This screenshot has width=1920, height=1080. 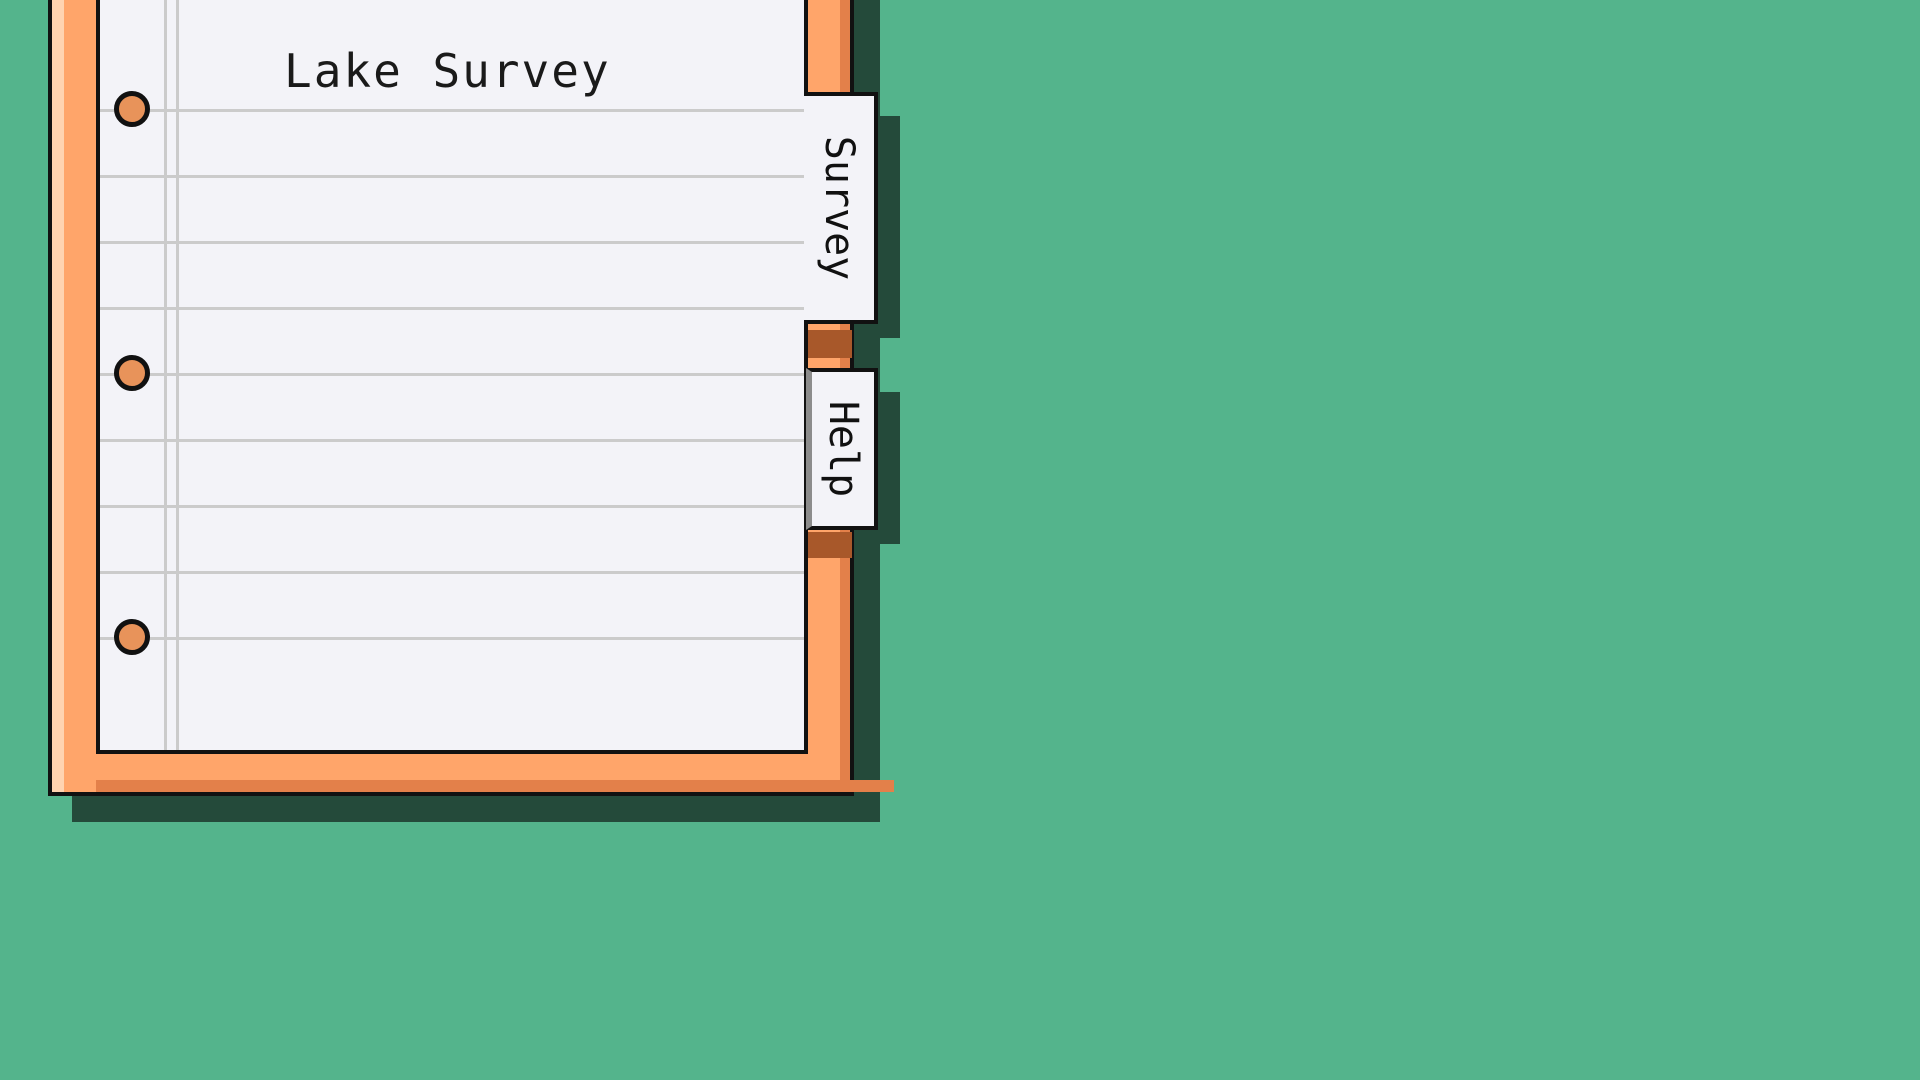 I want to click on tab-survey-label: Survey, so click(x=839, y=208).